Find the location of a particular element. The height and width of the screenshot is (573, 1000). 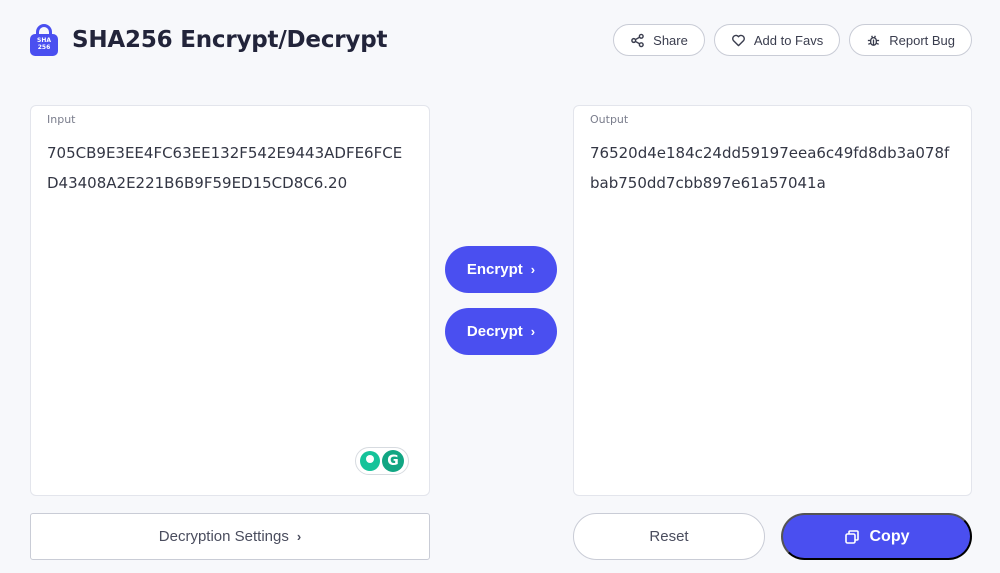

copy-label: Copy is located at coordinates (889, 536).